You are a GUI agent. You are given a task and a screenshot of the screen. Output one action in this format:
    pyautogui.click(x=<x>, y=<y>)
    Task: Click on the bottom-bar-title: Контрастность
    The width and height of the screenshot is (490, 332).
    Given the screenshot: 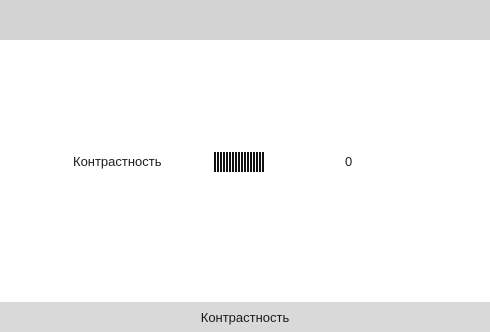 What is the action you would take?
    pyautogui.click(x=245, y=317)
    